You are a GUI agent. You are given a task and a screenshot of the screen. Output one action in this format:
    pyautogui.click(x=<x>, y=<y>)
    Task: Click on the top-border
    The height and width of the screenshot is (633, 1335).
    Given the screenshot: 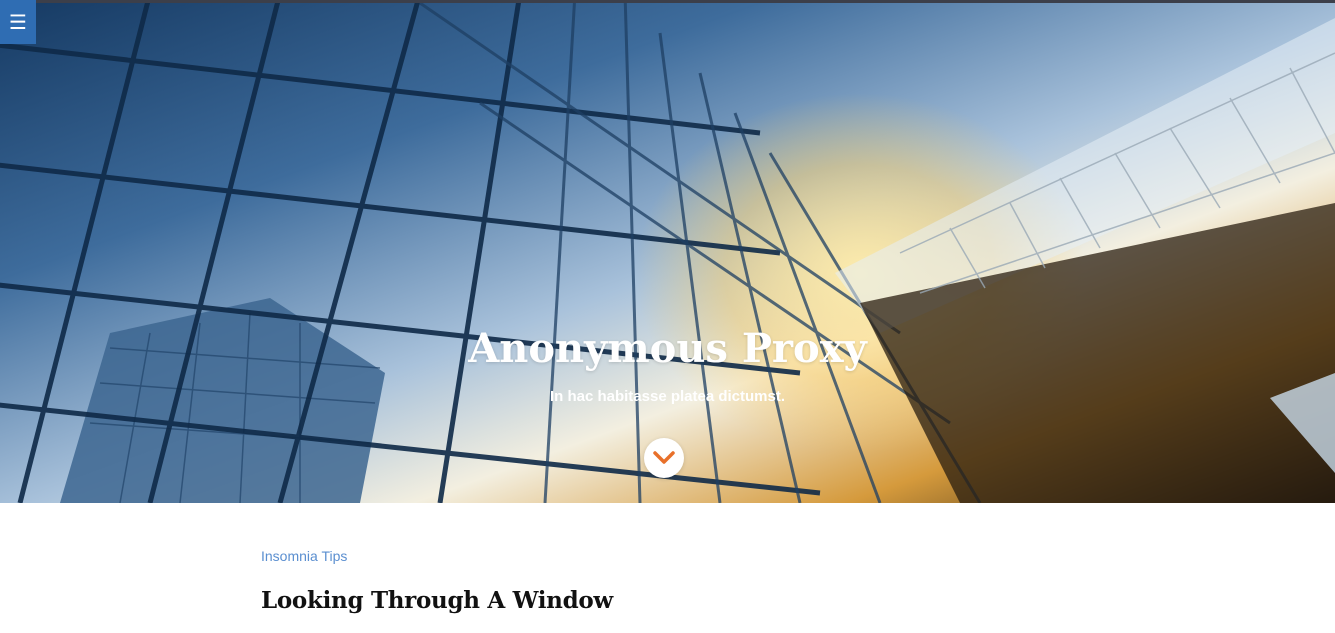 What is the action you would take?
    pyautogui.click(x=667, y=1)
    